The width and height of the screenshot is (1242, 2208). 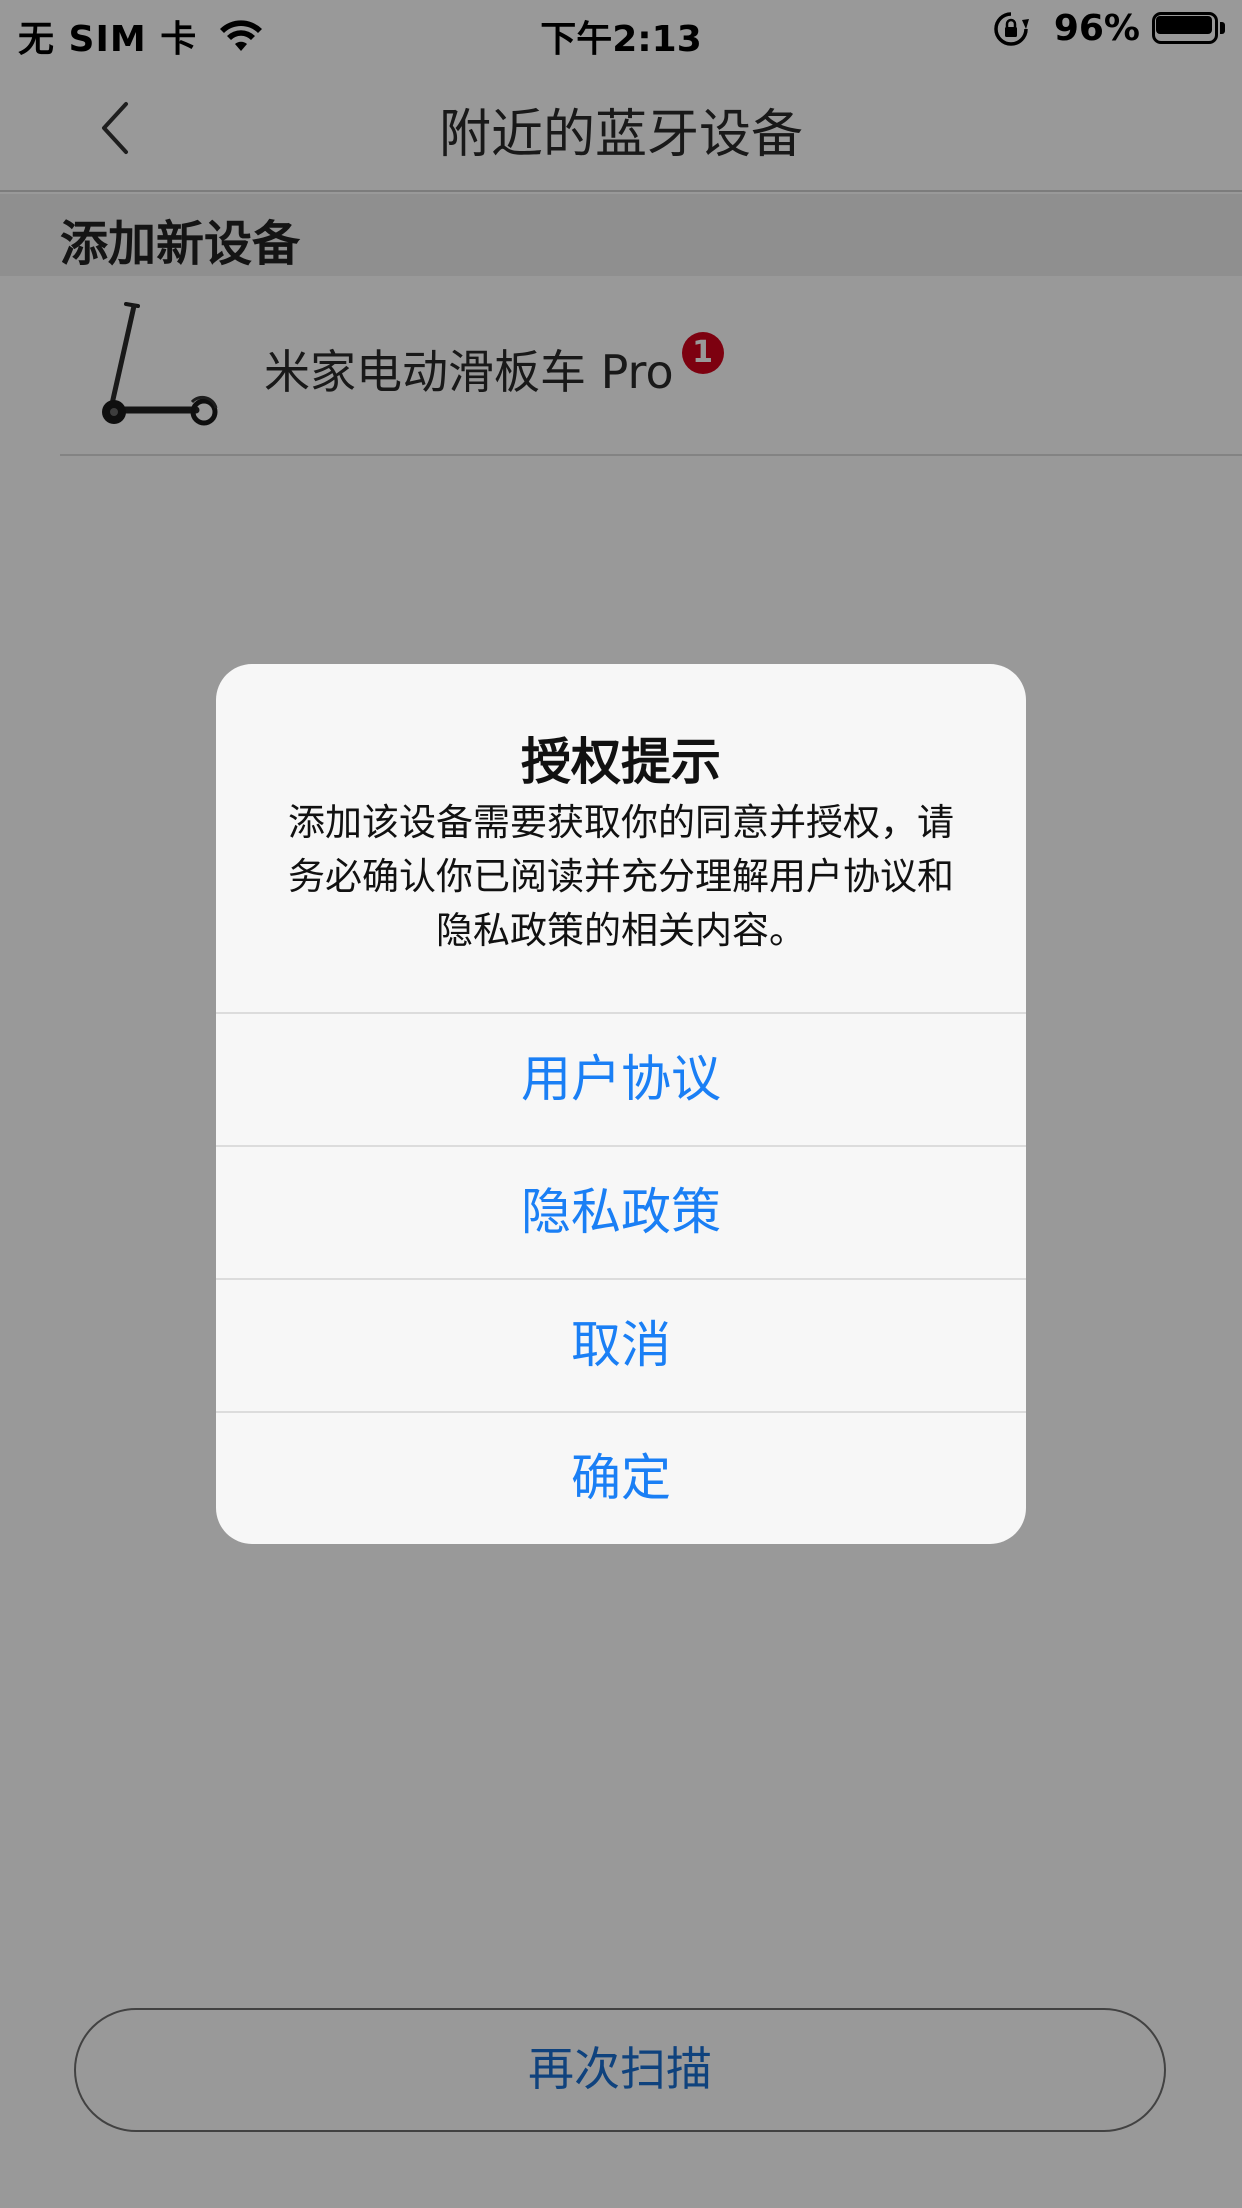 I want to click on privacy-policy-button: 隐私政策, so click(x=621, y=1211).